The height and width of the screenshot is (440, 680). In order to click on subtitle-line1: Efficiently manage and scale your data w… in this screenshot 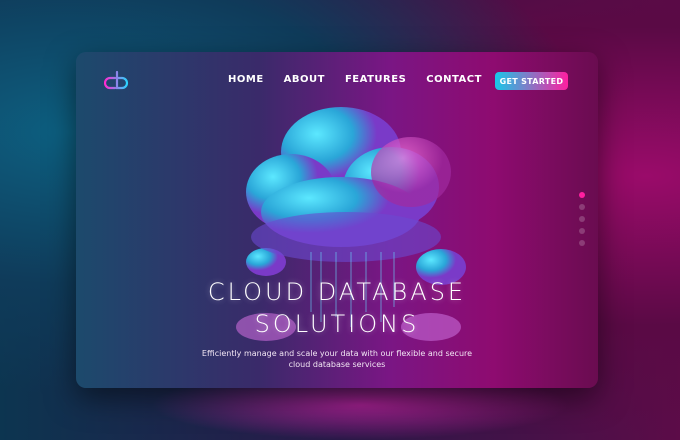, I will do `click(337, 353)`.